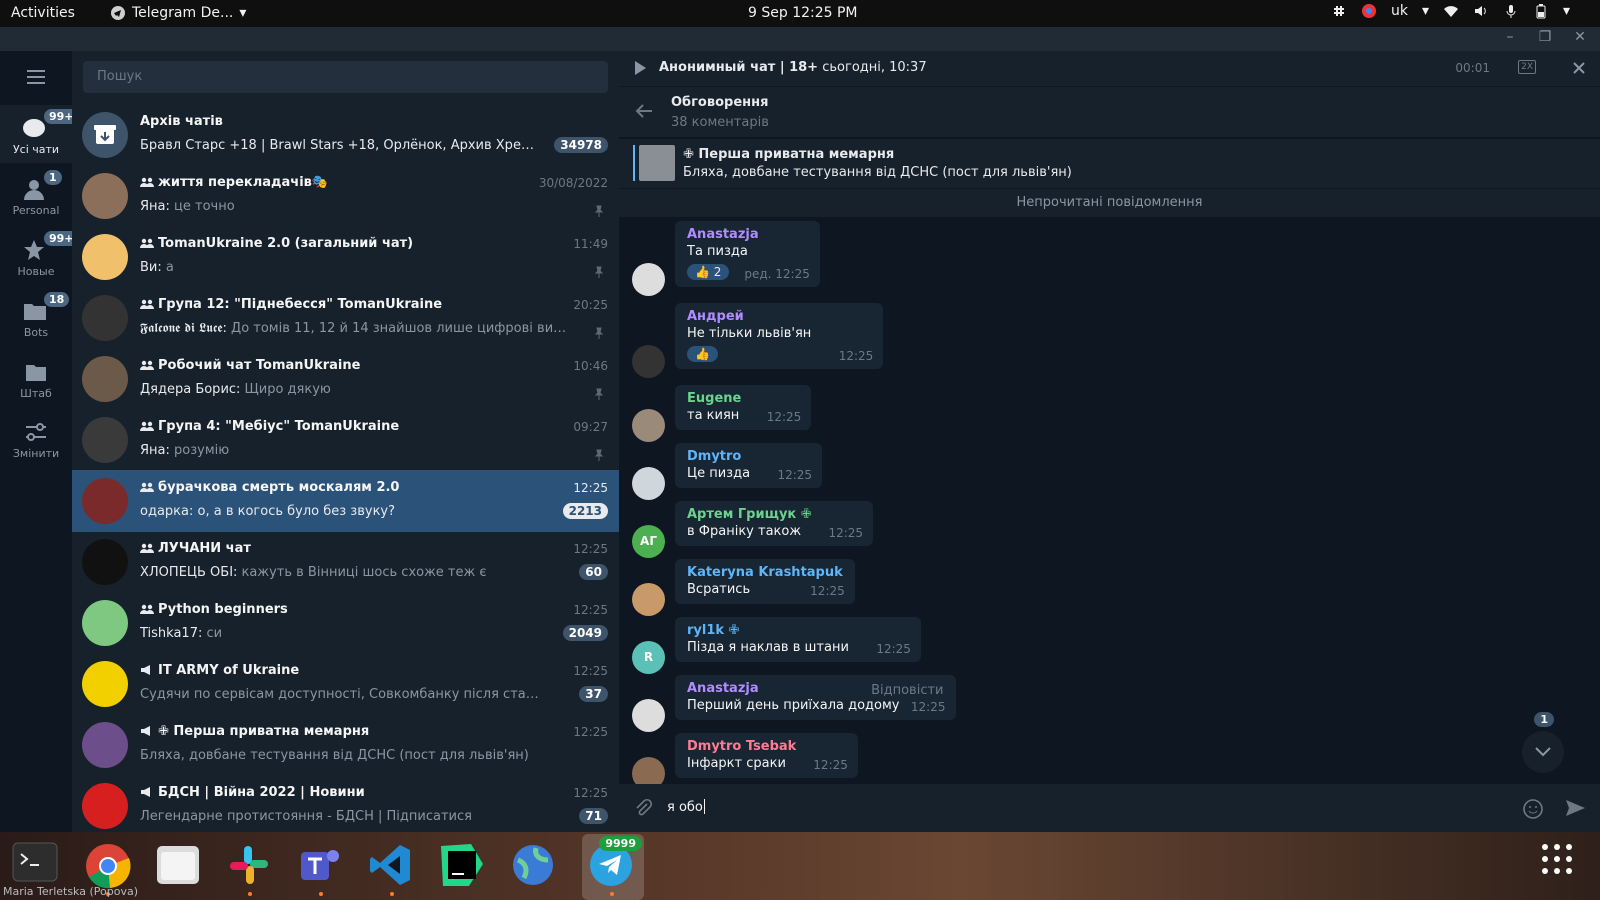 Image resolution: width=1600 pixels, height=900 pixels. What do you see at coordinates (747, 234) in the screenshot?
I see `message-author: Anastazja` at bounding box center [747, 234].